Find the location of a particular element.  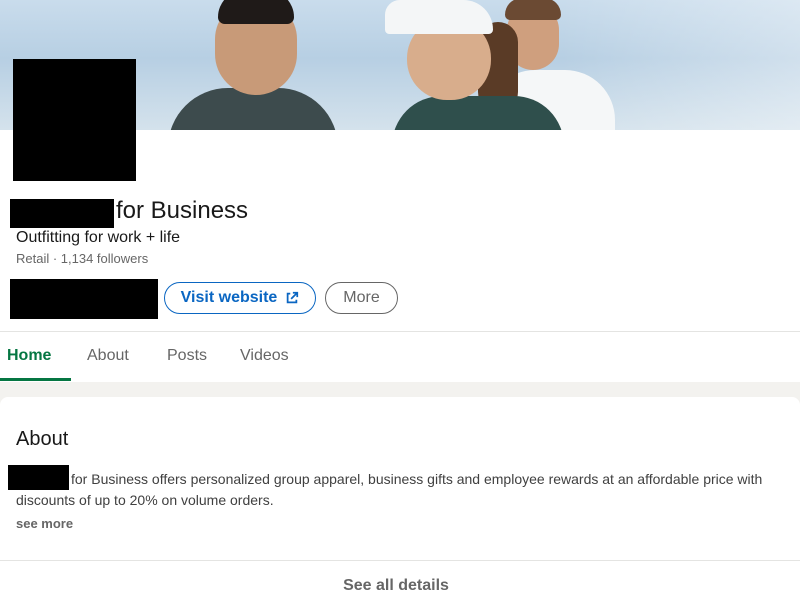

company-tagline: Outfitting for work + life is located at coordinates (98, 237).